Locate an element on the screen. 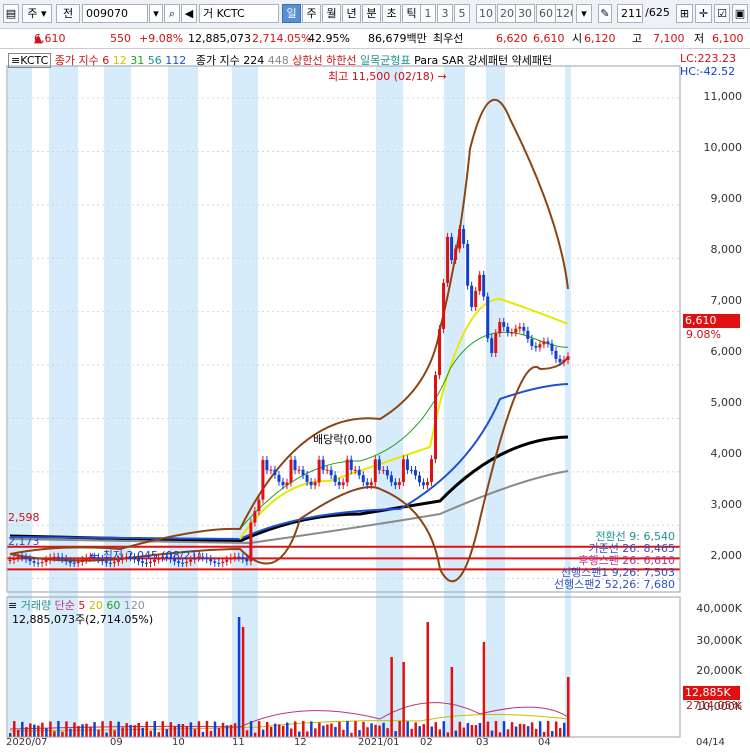 This screenshot has width=750, height=753. legend-weak-pattern: 약세패턴 is located at coordinates (532, 60).